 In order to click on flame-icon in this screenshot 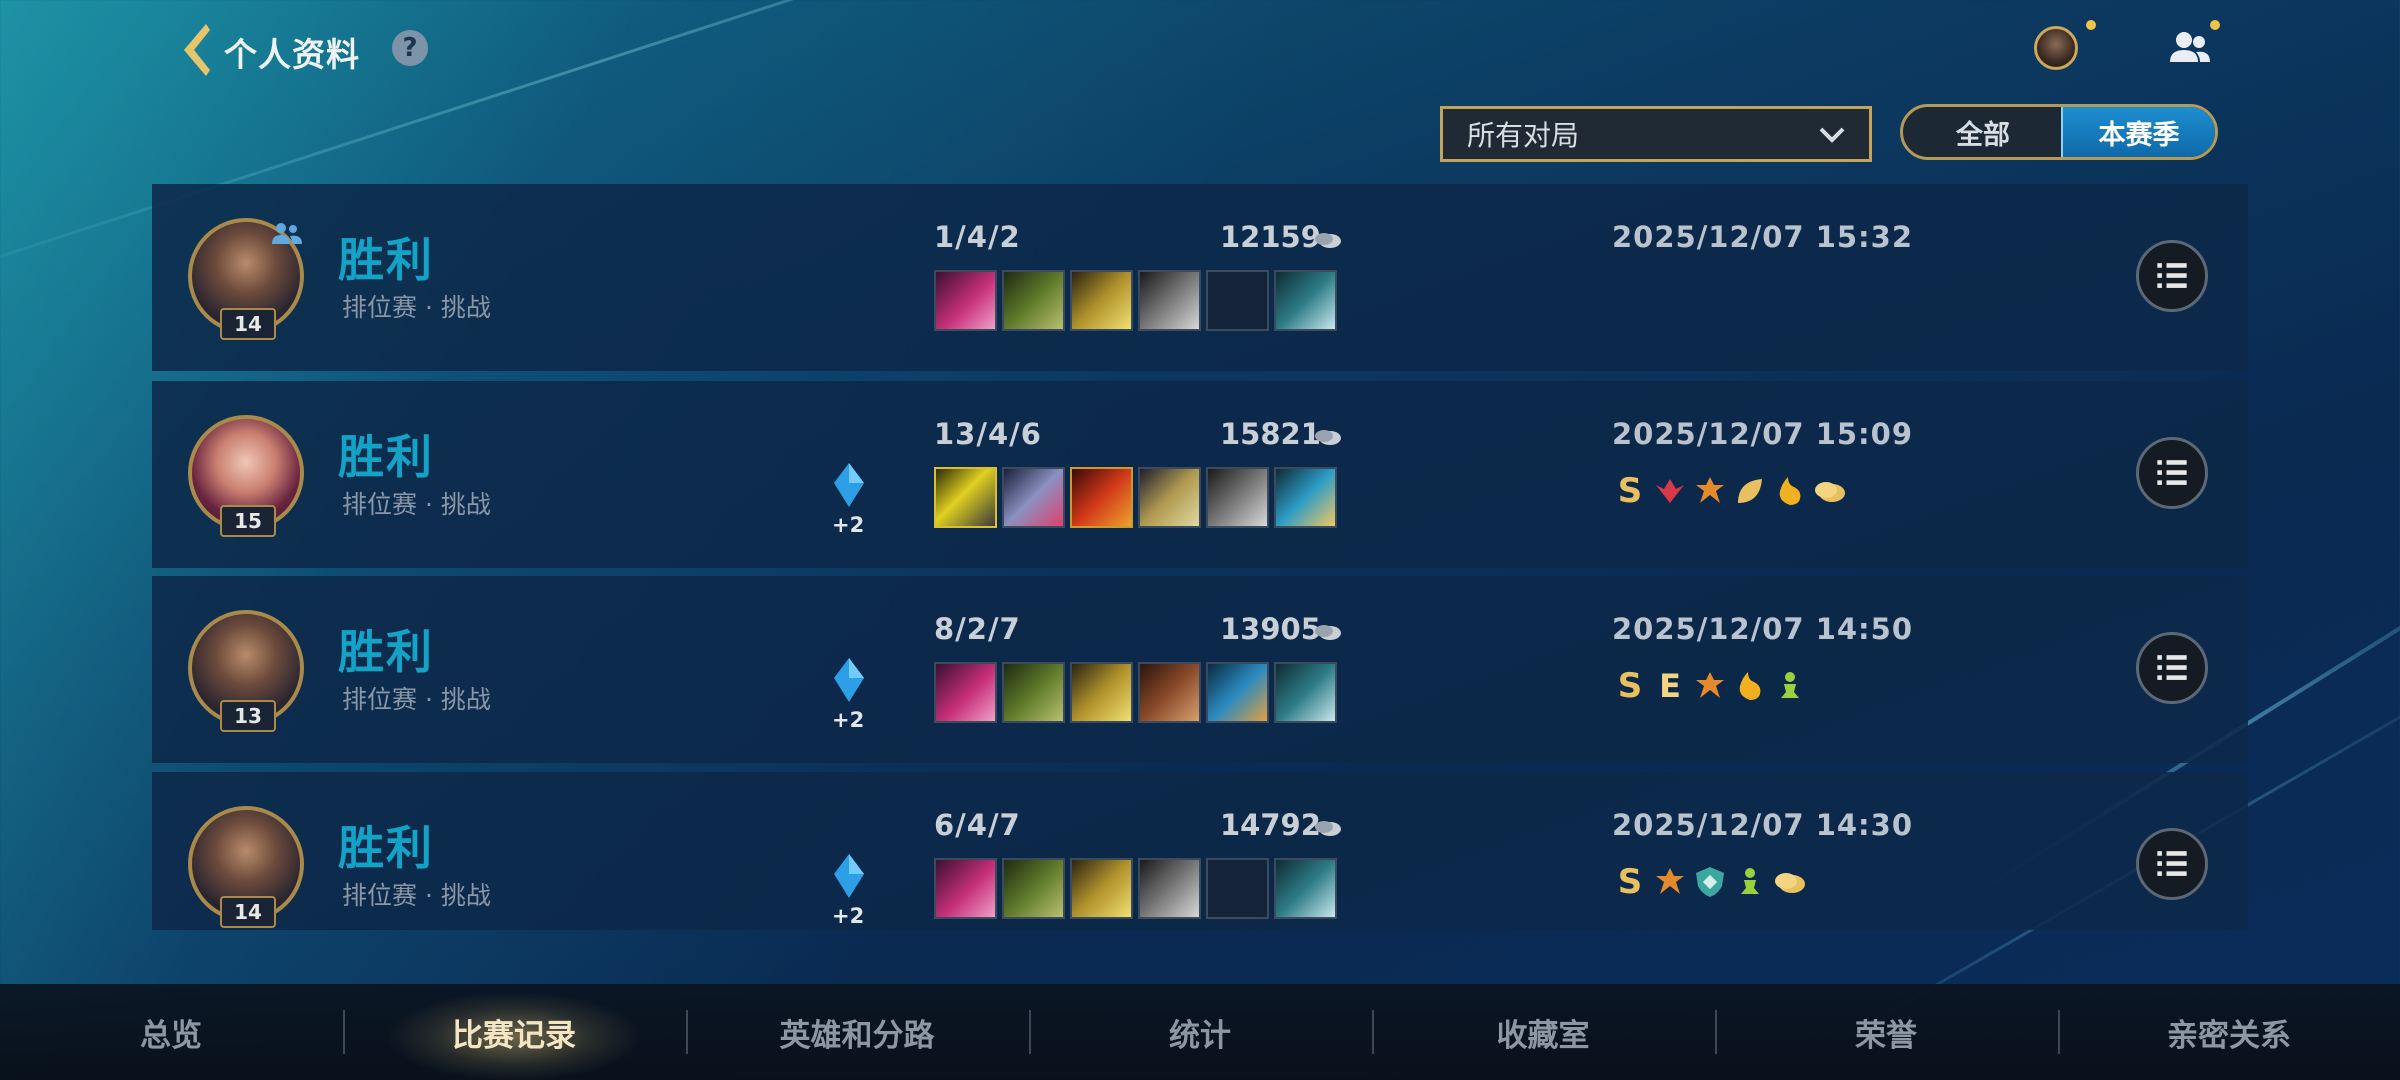, I will do `click(1750, 686)`.